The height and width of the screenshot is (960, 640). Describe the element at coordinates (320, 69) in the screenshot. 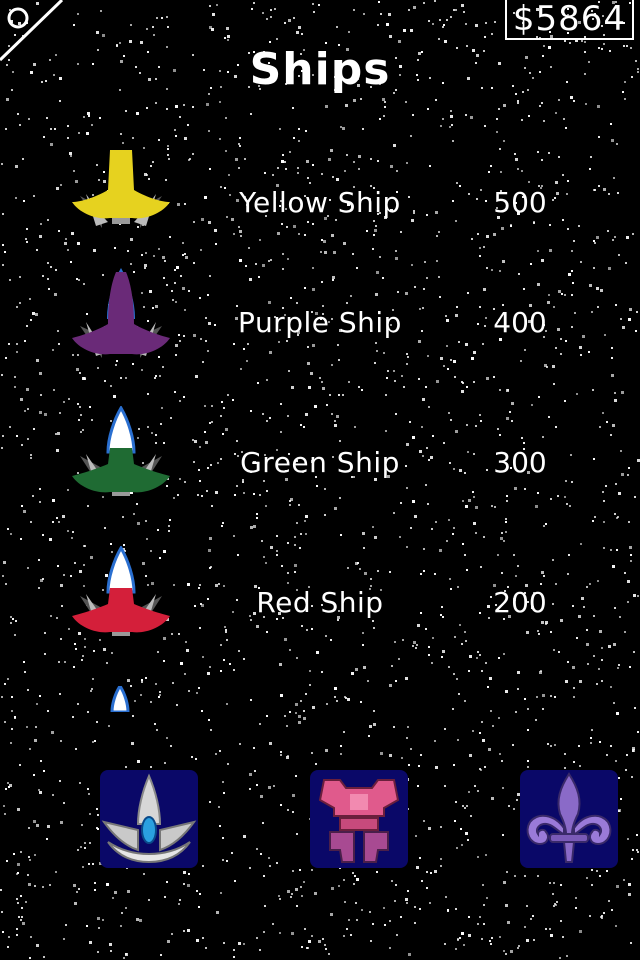

I see `page-title: Ships` at that location.